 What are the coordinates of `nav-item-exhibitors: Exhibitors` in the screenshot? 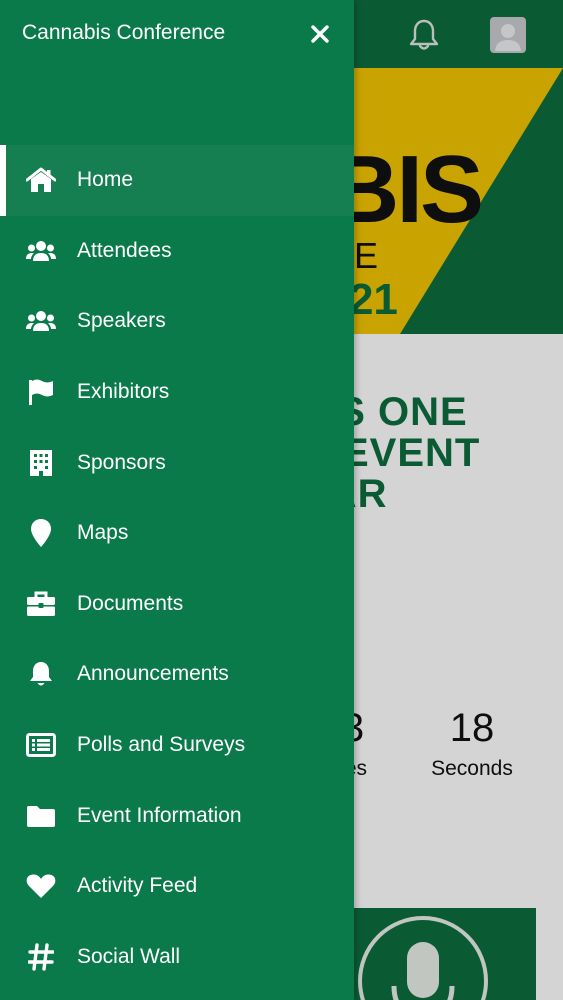 It's located at (177, 392).